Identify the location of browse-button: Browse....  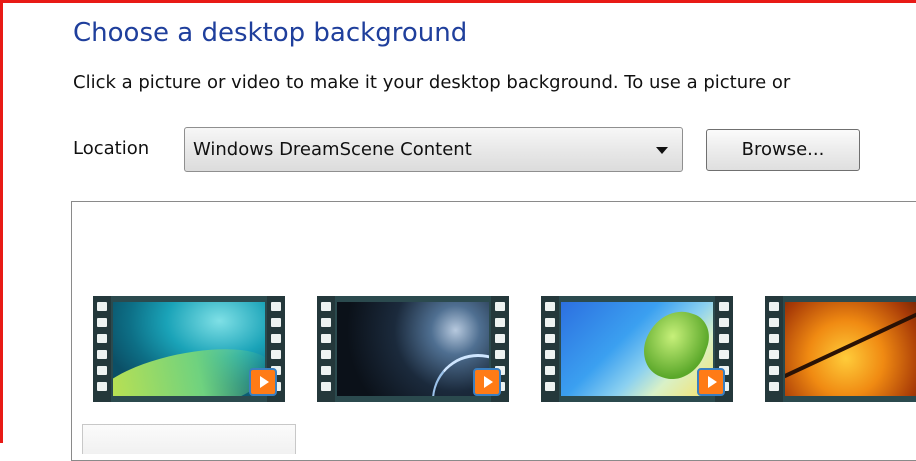
(783, 150).